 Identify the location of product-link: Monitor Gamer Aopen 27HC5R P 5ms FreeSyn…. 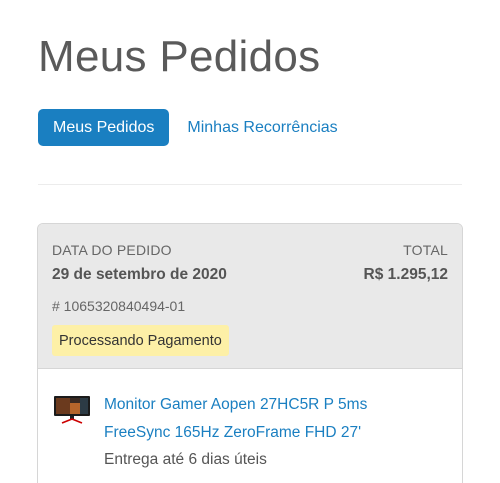
(264, 419).